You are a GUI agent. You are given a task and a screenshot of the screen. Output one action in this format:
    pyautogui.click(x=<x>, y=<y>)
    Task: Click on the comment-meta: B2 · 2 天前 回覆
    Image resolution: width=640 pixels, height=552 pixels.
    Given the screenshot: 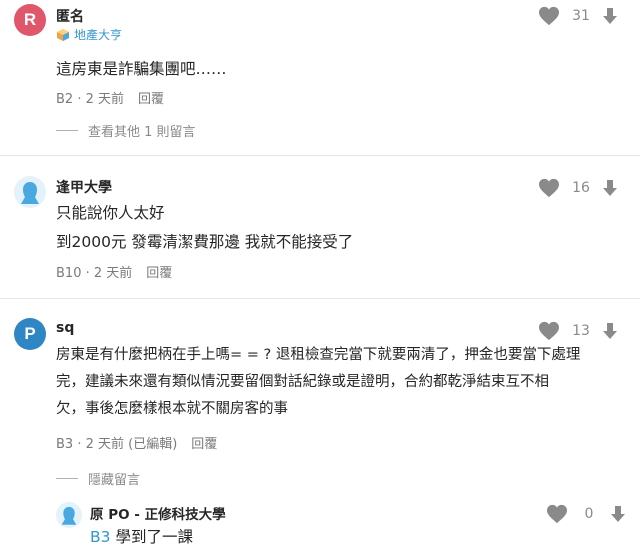 What is the action you would take?
    pyautogui.click(x=110, y=97)
    